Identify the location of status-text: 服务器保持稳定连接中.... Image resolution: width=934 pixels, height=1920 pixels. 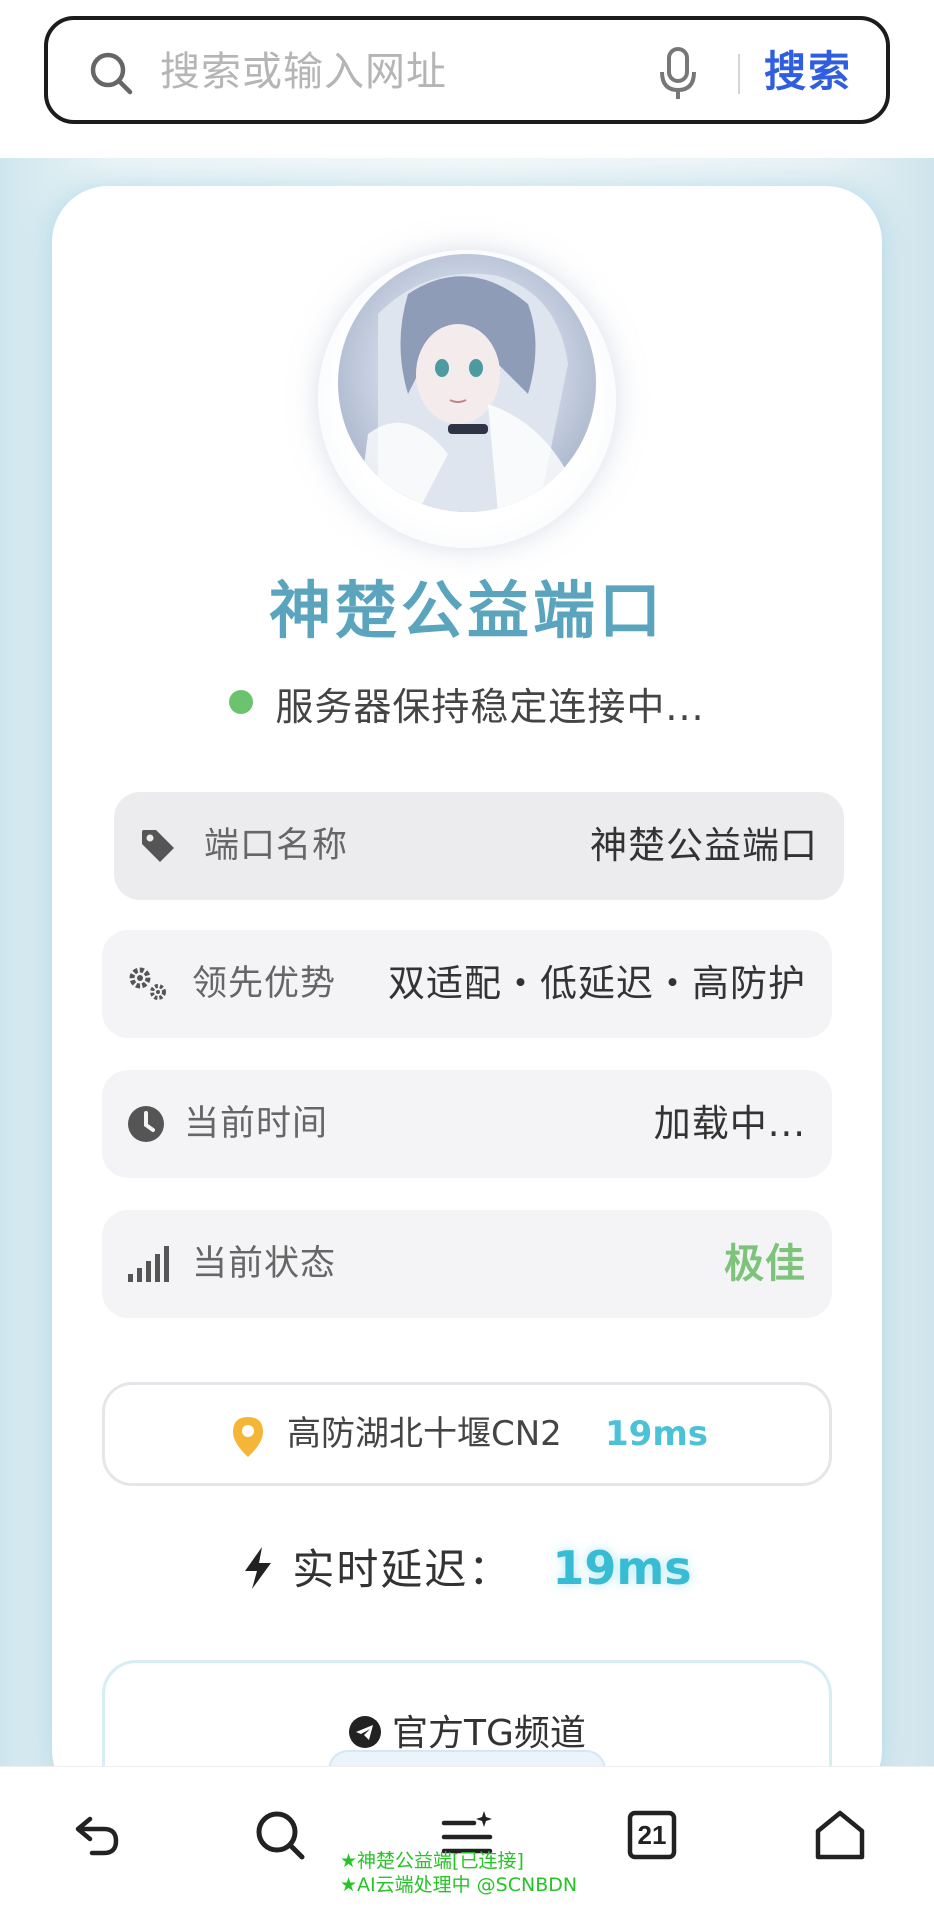
(490, 707).